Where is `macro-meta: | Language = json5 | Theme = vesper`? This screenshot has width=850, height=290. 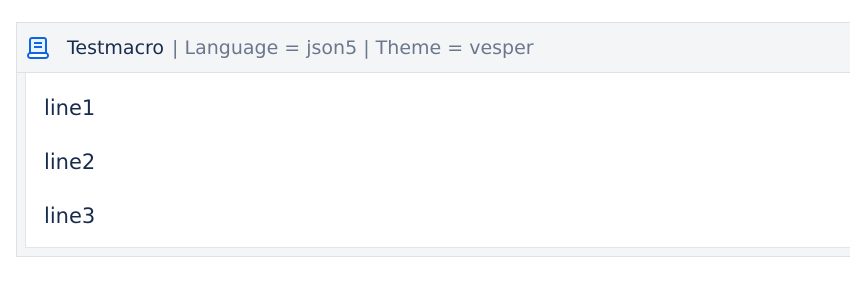
macro-meta: | Language = json5 | Theme = vesper is located at coordinates (353, 47).